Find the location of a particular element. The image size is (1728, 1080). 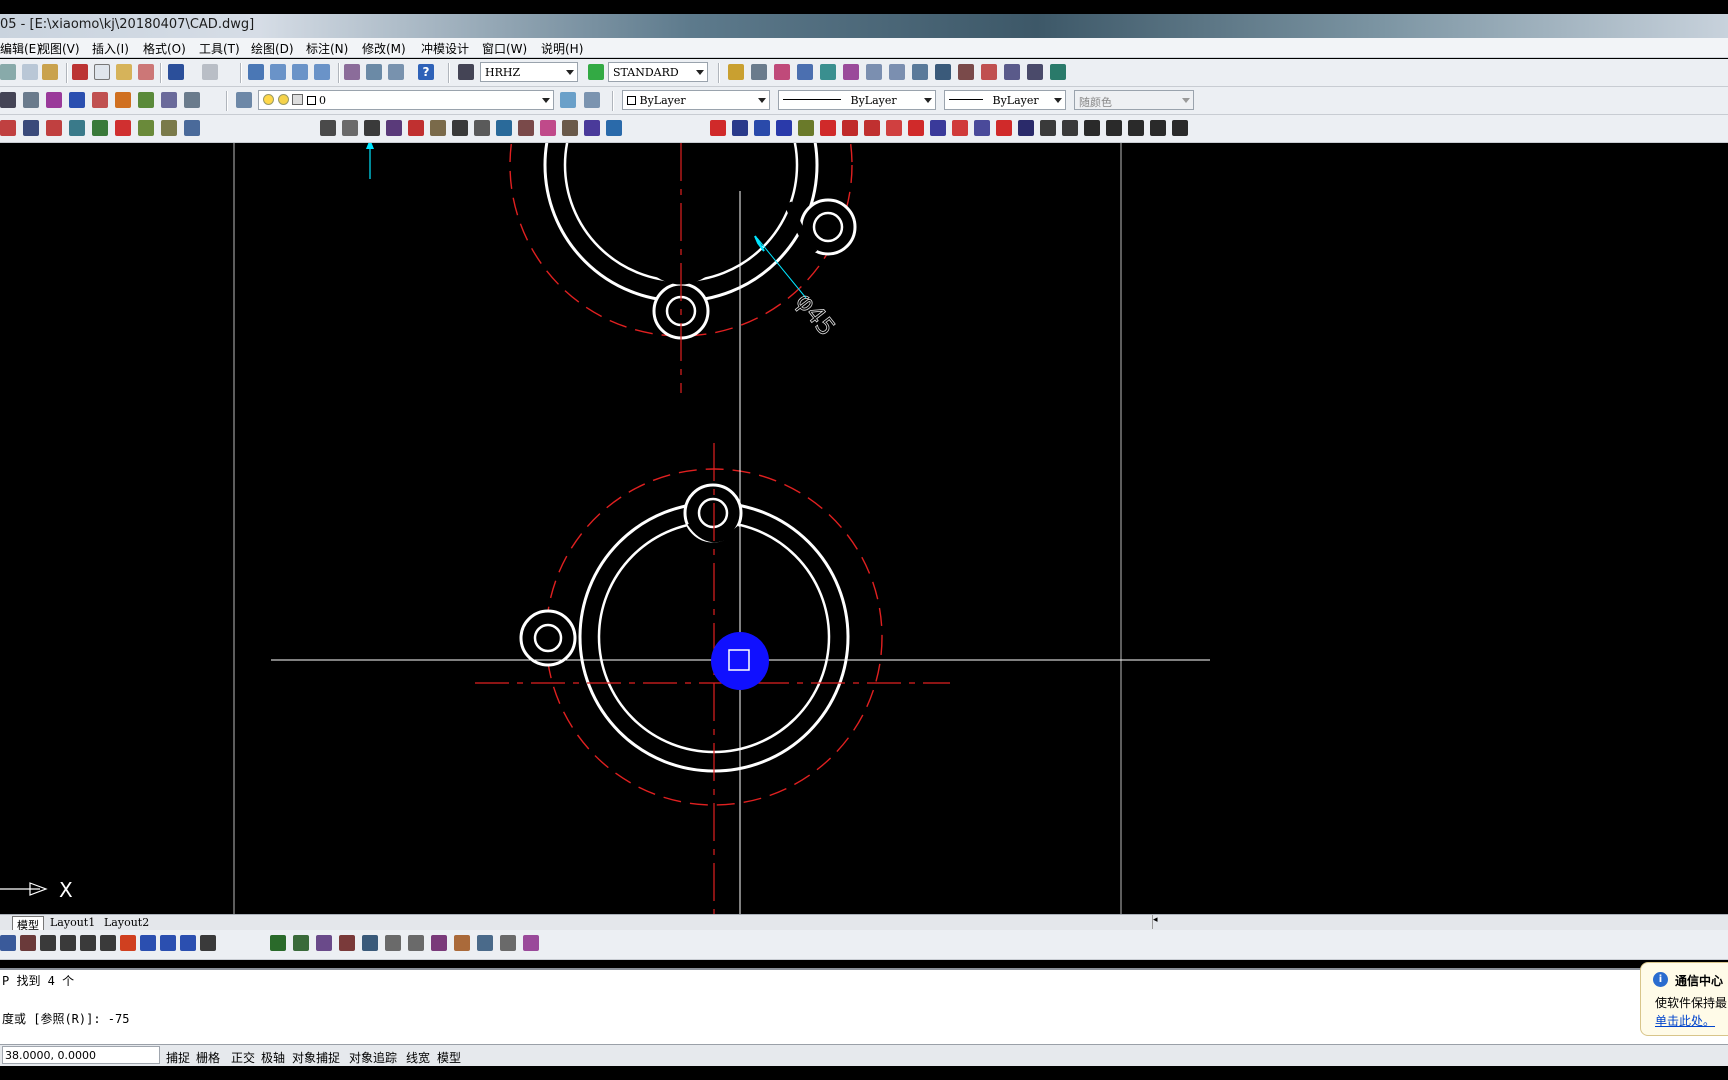

properties-icon is located at coordinates (352, 72).